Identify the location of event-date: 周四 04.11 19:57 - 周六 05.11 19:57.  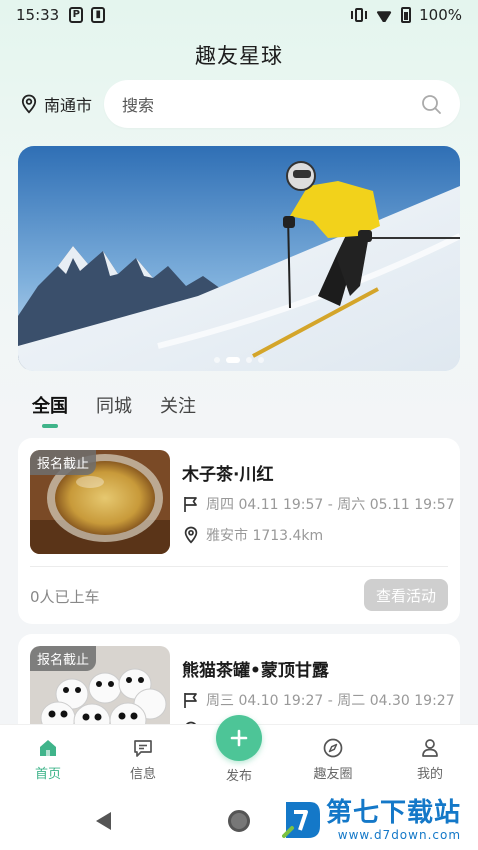
(318, 504).